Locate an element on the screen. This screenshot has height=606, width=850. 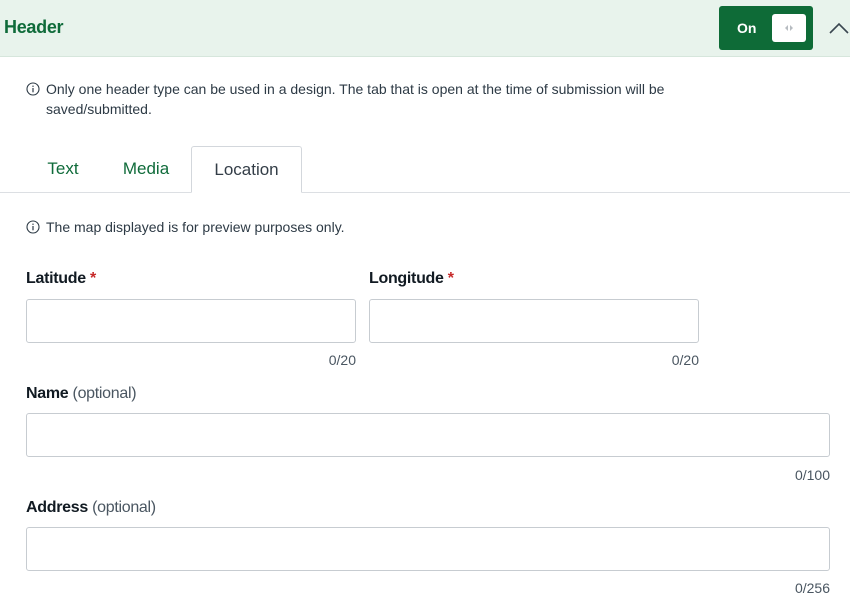
chevron-up-icon is located at coordinates (839, 28).